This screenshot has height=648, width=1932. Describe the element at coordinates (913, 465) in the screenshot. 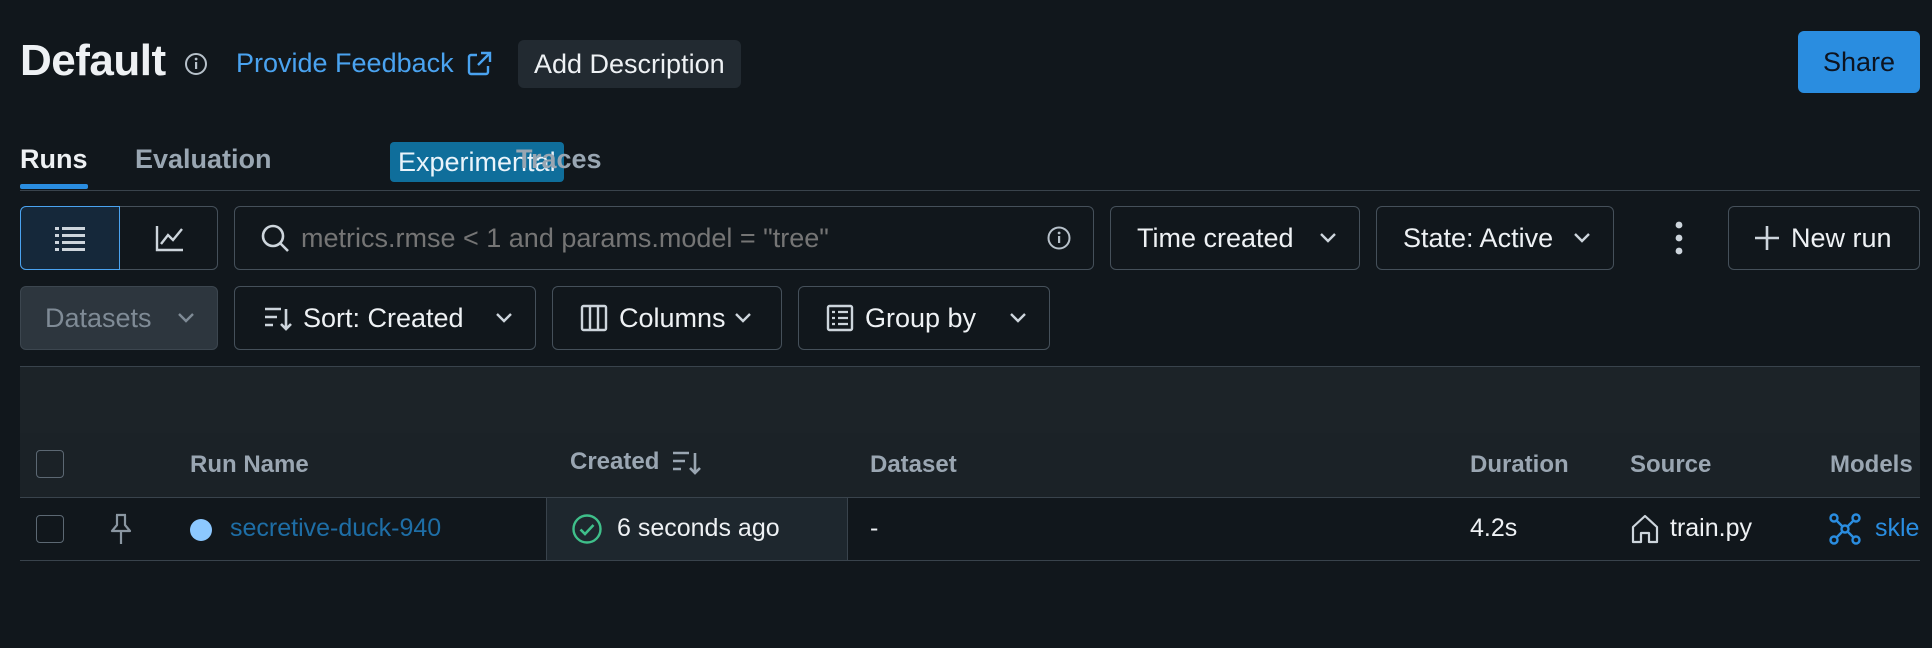

I see `column-header-dataset: Dataset` at that location.